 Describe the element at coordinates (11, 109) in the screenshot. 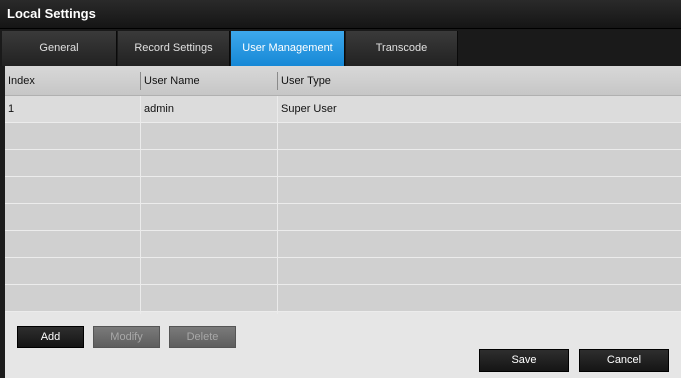

I see `cell-index: 1` at that location.